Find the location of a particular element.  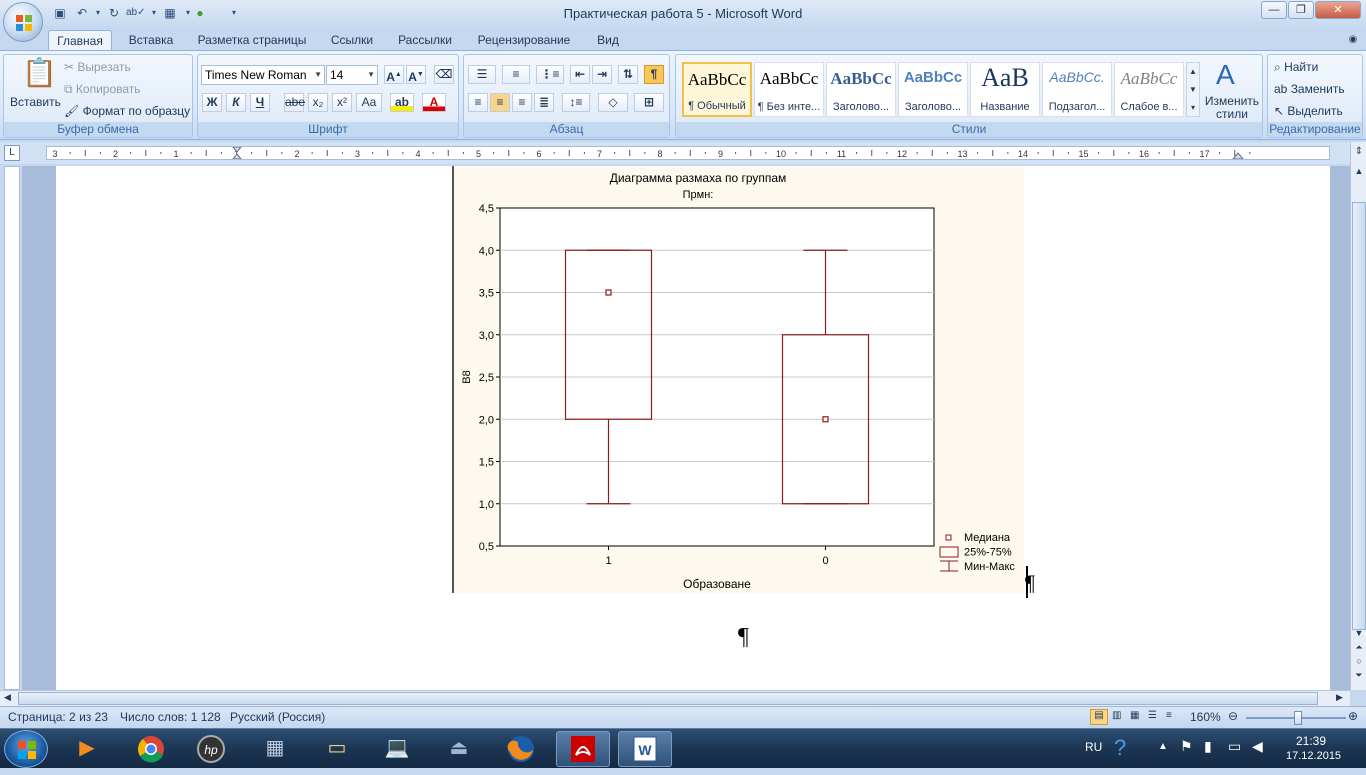

italic-button: К is located at coordinates (236, 102).